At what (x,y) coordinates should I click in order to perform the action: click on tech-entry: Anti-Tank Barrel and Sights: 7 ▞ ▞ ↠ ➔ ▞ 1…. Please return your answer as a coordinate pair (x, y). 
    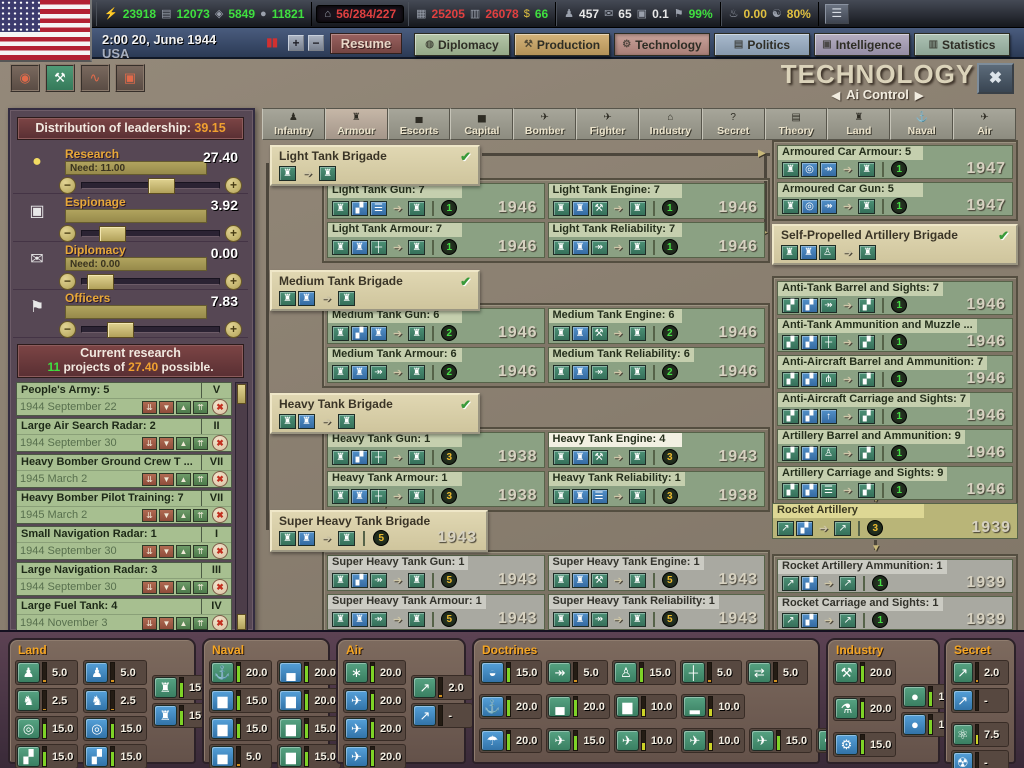
    Looking at the image, I should click on (895, 298).